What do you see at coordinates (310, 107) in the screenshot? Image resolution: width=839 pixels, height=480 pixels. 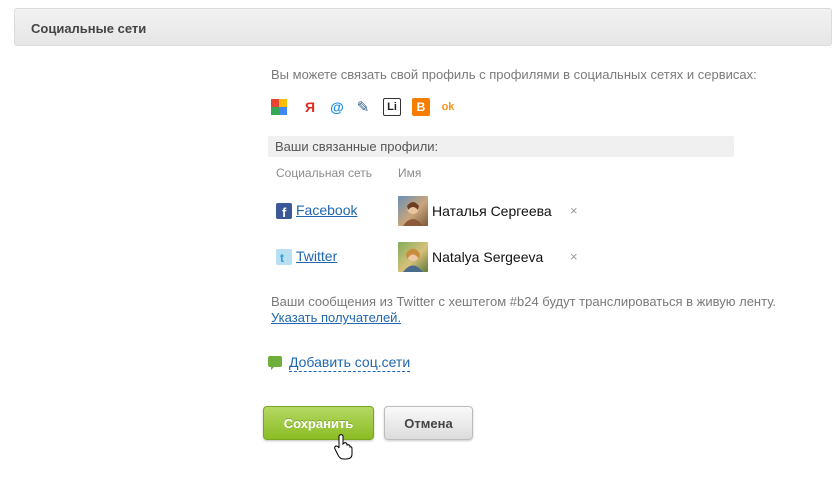 I see `yandex-icon: Я` at bounding box center [310, 107].